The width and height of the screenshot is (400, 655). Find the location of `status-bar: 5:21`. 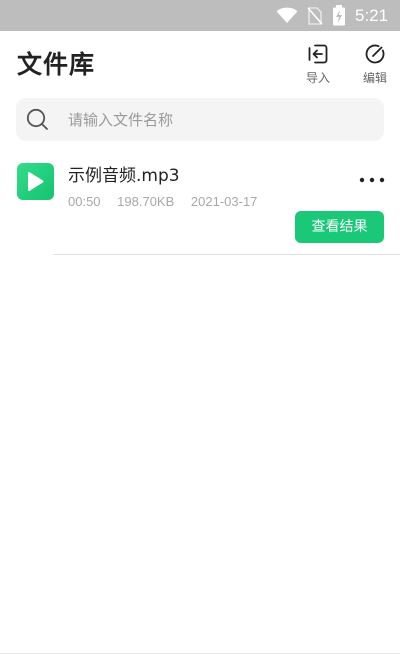

status-bar: 5:21 is located at coordinates (200, 15).